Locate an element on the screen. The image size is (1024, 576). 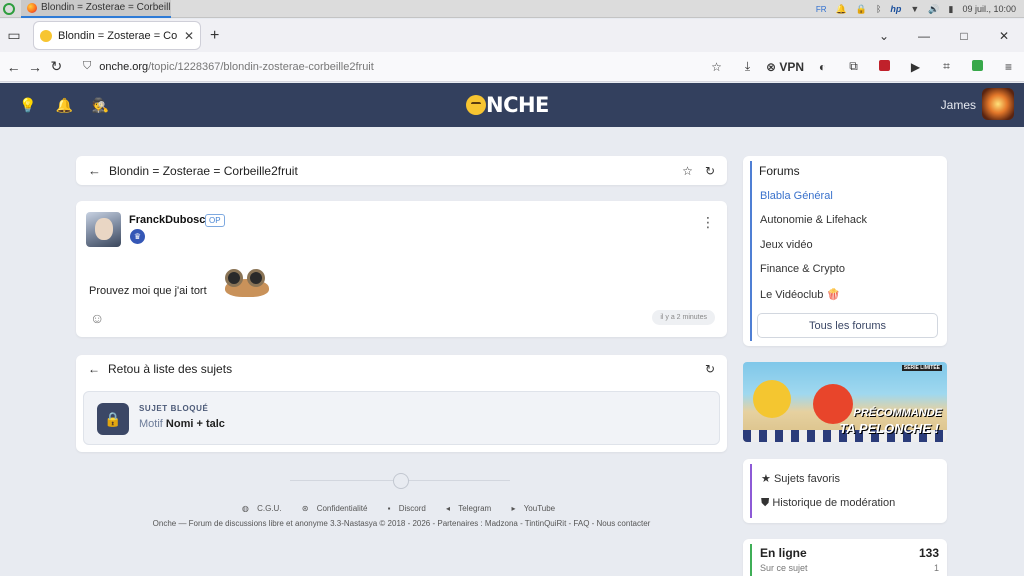
site-logo: NCHE is located at coordinates (507, 105).